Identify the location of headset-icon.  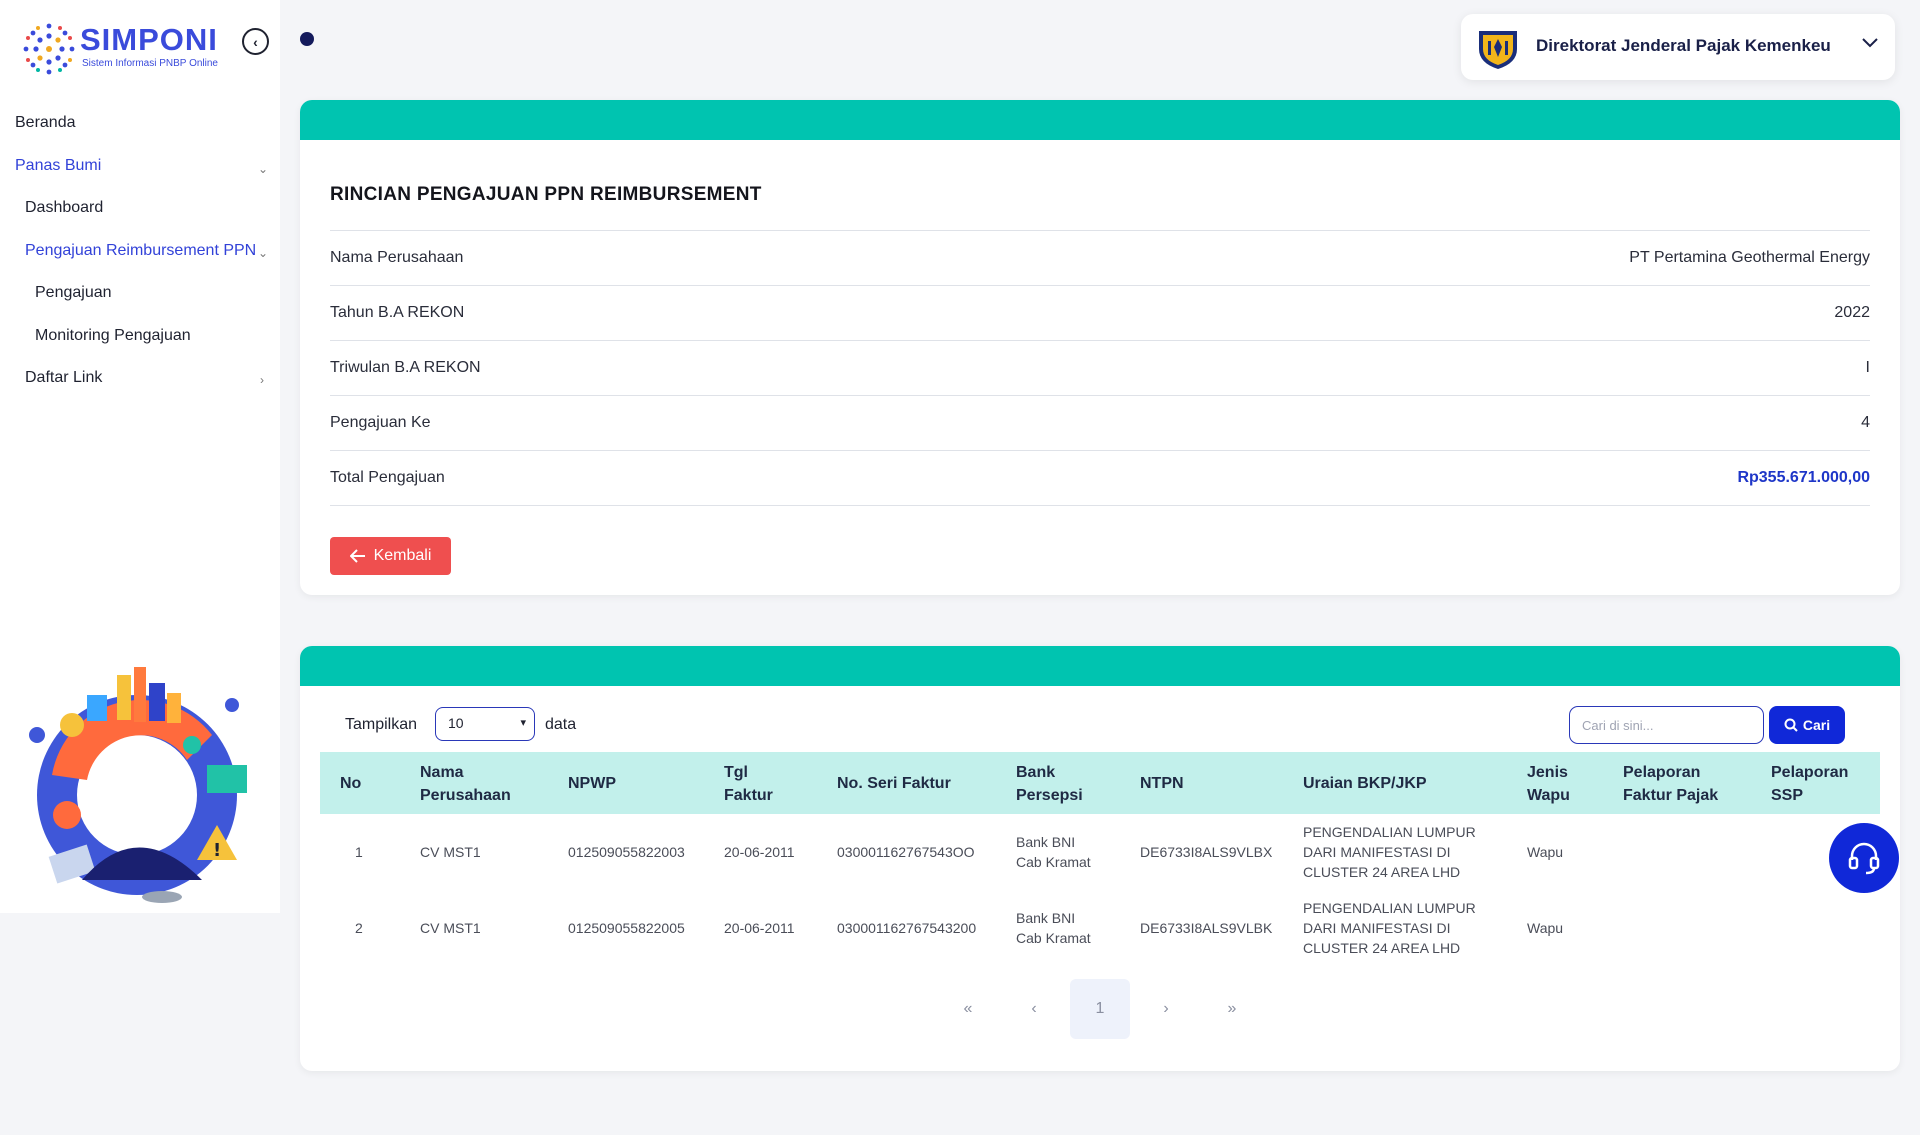
(1864, 858).